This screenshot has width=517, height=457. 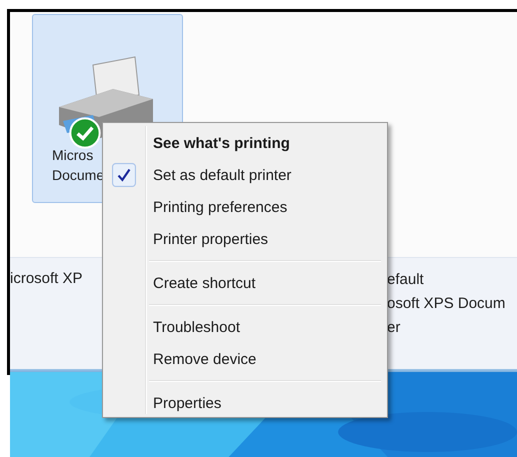 What do you see at coordinates (245, 283) in the screenshot?
I see `menu-item: Create shortcut` at bounding box center [245, 283].